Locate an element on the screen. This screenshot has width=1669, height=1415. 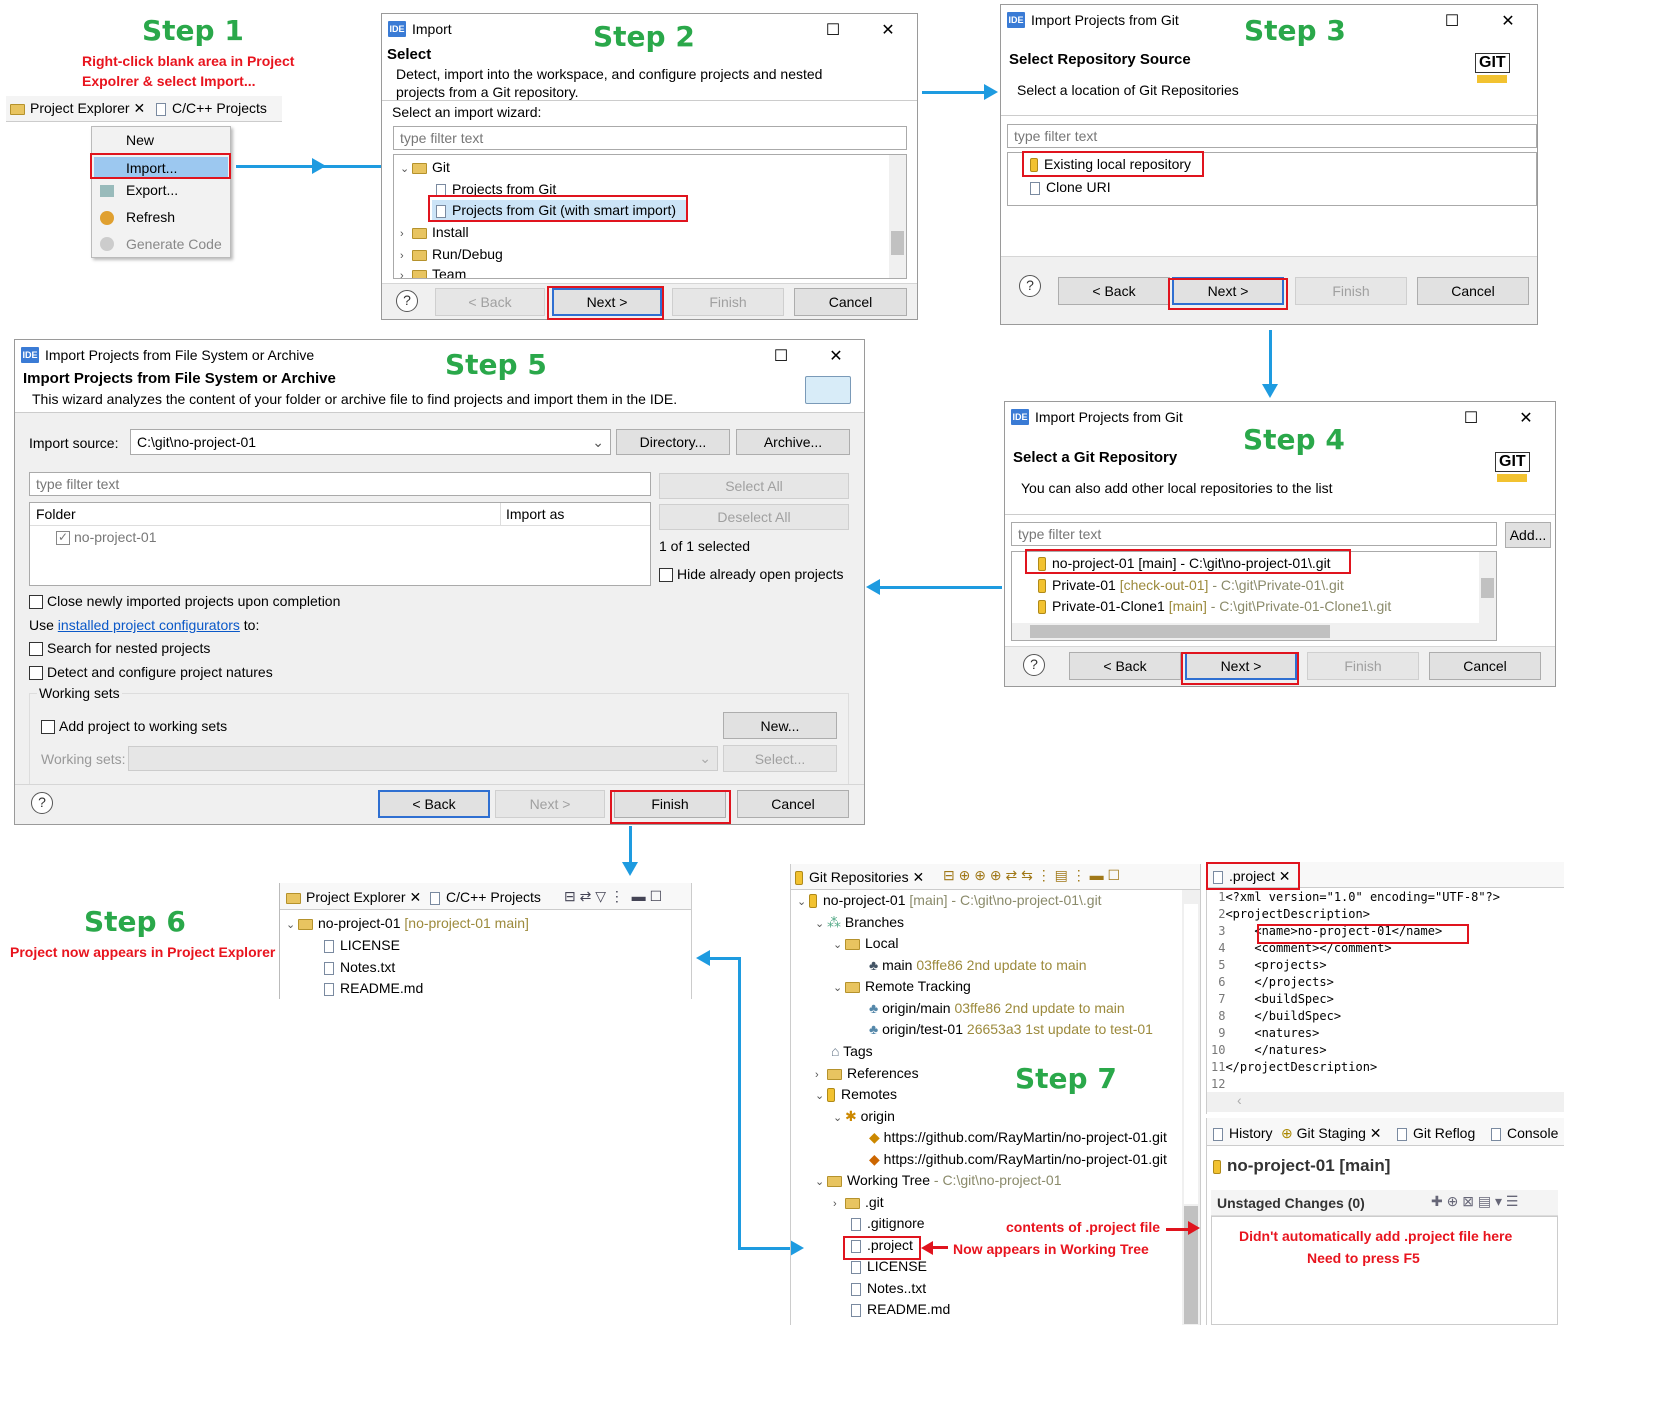
tree-projects-from-git-smart: Projects from Git (with smart import) is located at coordinates (556, 210).